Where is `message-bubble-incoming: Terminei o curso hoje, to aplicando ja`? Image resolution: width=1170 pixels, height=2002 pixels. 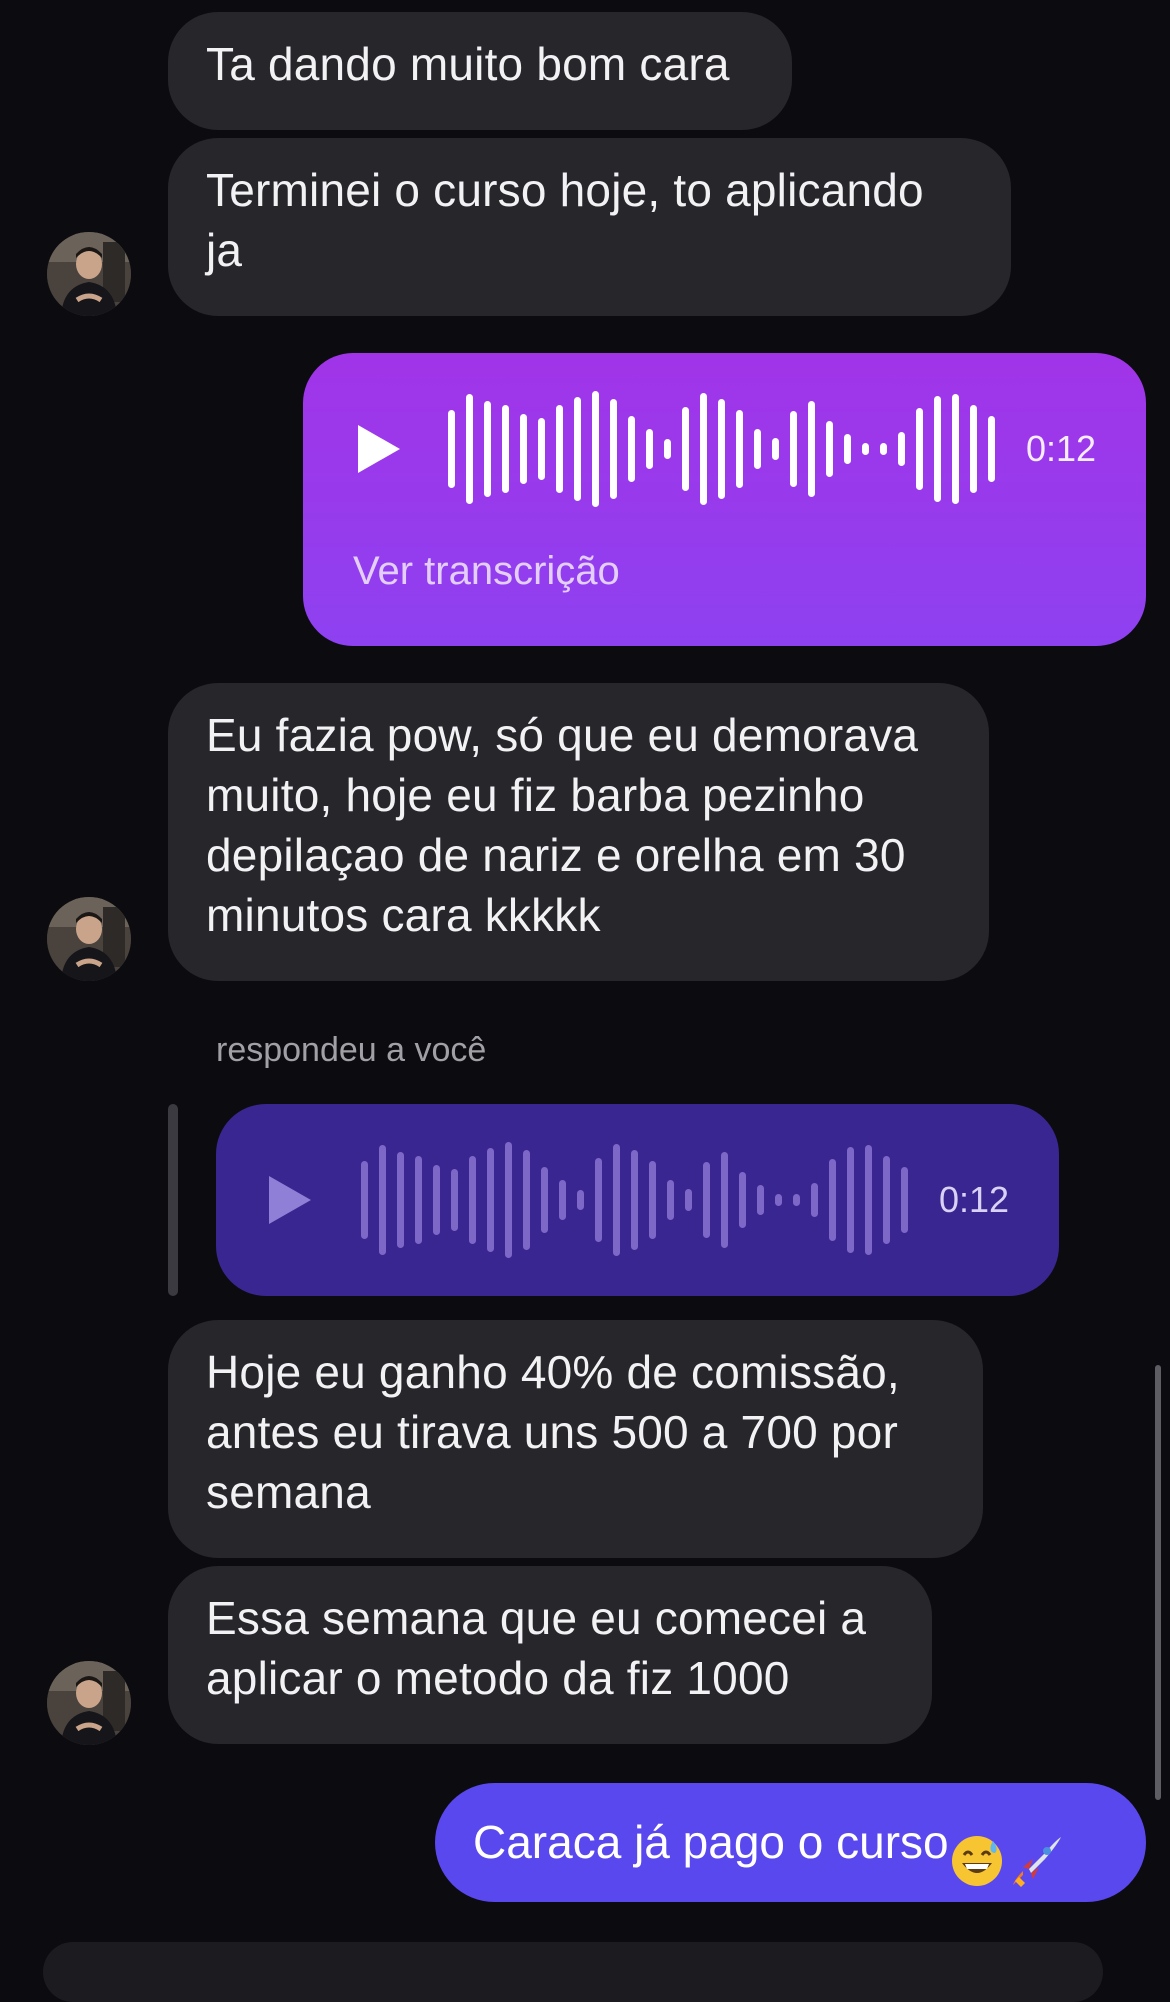 message-bubble-incoming: Terminei o curso hoje, to aplicando ja is located at coordinates (589, 227).